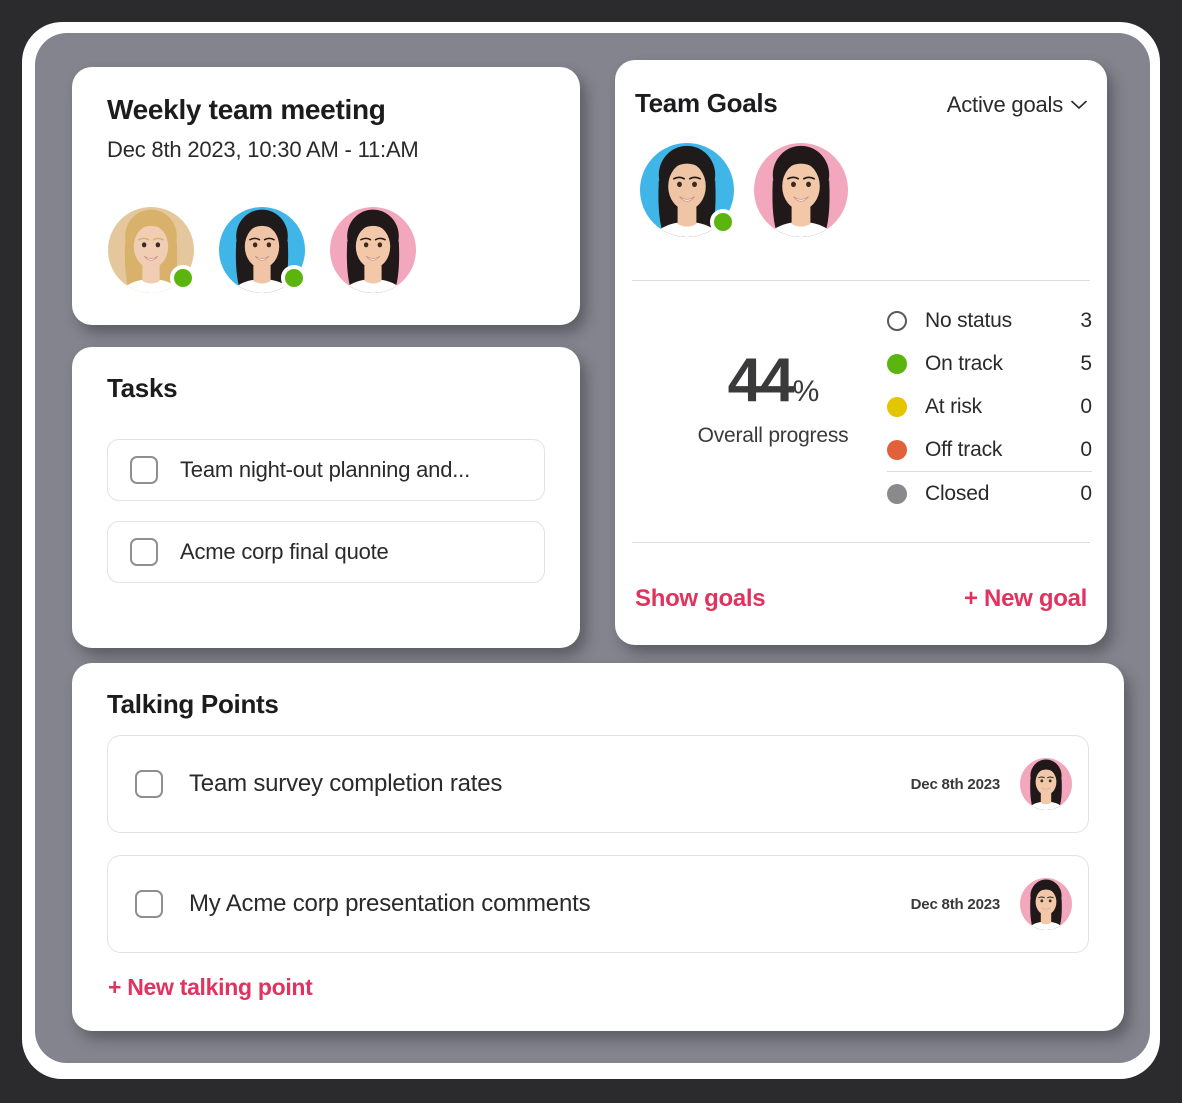 This screenshot has width=1182, height=1103. I want to click on meeting-attendee-avatars, so click(262, 250).